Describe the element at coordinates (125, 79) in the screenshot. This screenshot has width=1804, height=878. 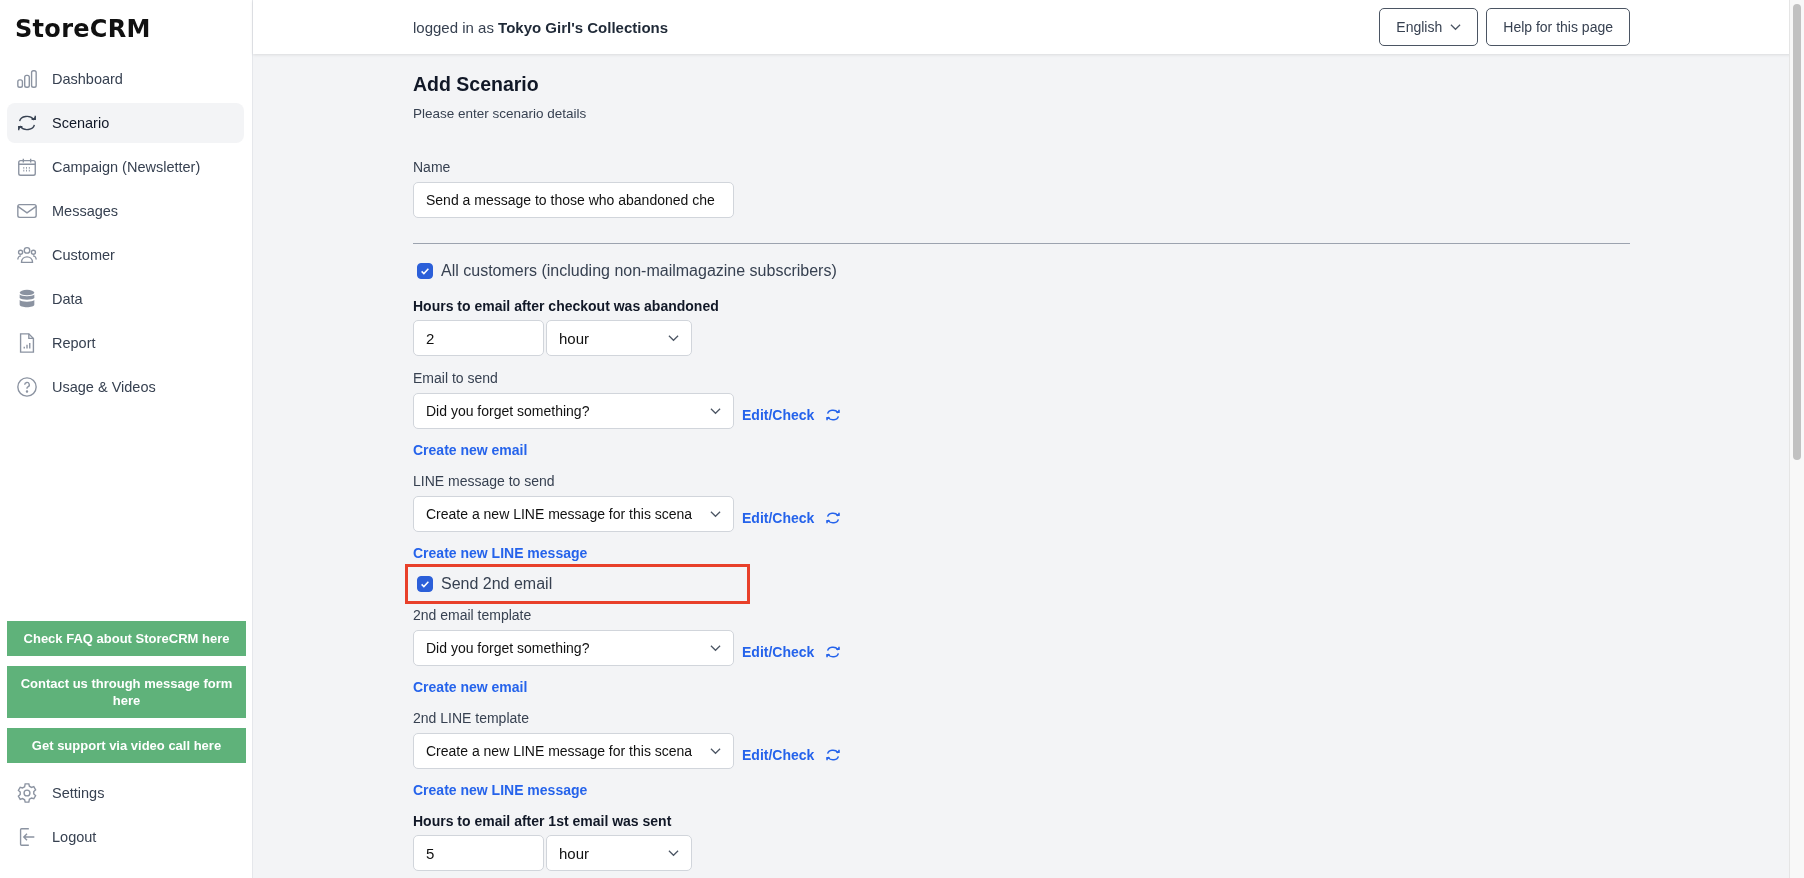
I see `sidebar-item: Dashboard` at that location.